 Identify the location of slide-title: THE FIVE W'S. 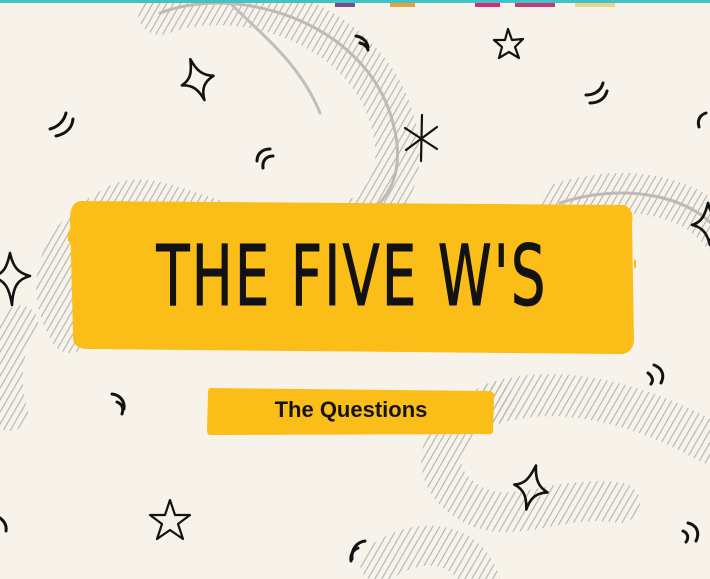
(352, 276).